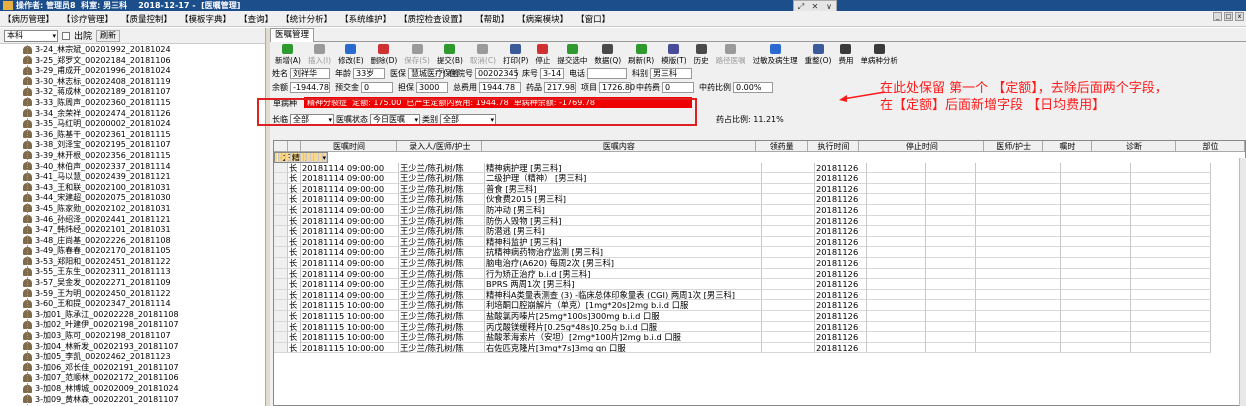 Image resolution: width=1246 pixels, height=406 pixels. Describe the element at coordinates (103, 49) in the screenshot. I see `patient-name: 3-24_林宗斌_00201992_20181024` at that location.